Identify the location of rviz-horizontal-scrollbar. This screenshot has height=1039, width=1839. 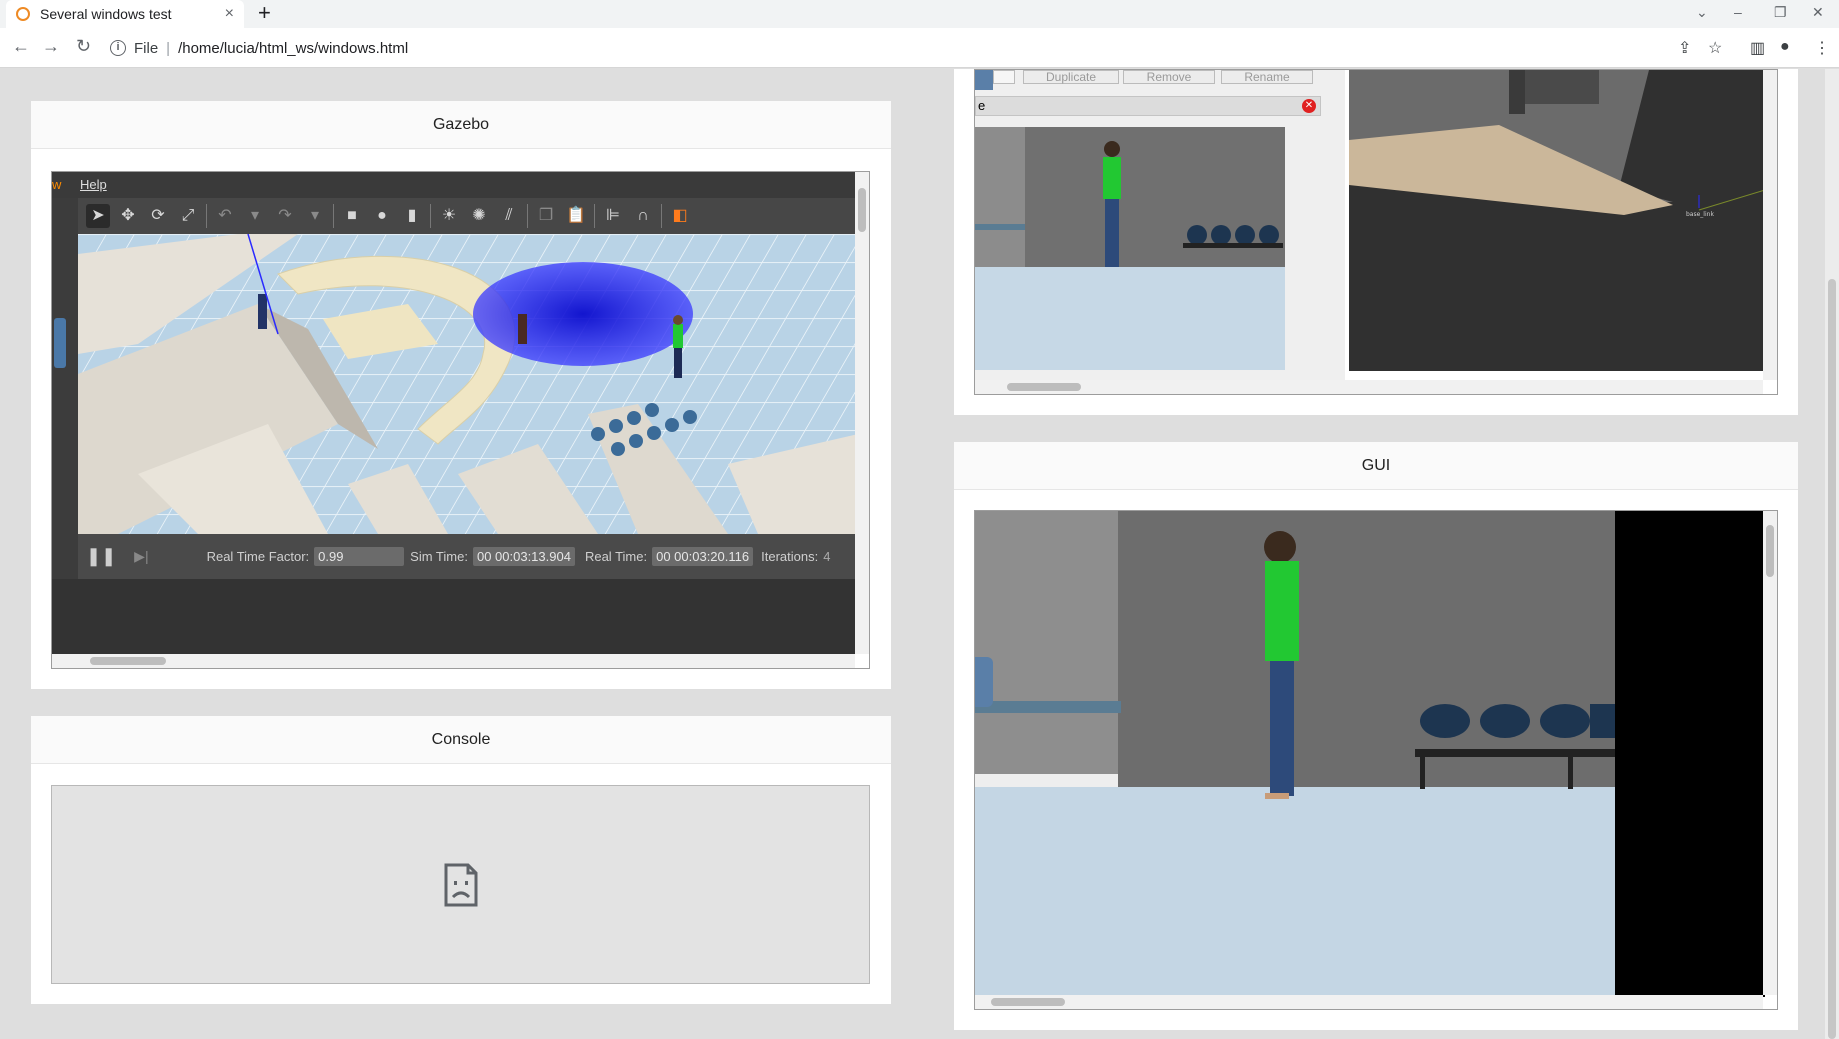
(1369, 387).